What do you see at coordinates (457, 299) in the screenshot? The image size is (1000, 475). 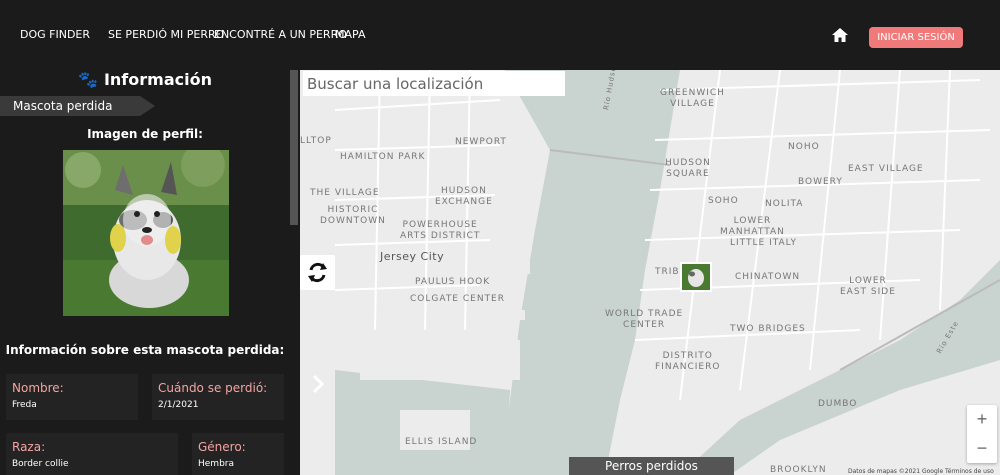 I see `map-label-colgate: COLGATE CENTER` at bounding box center [457, 299].